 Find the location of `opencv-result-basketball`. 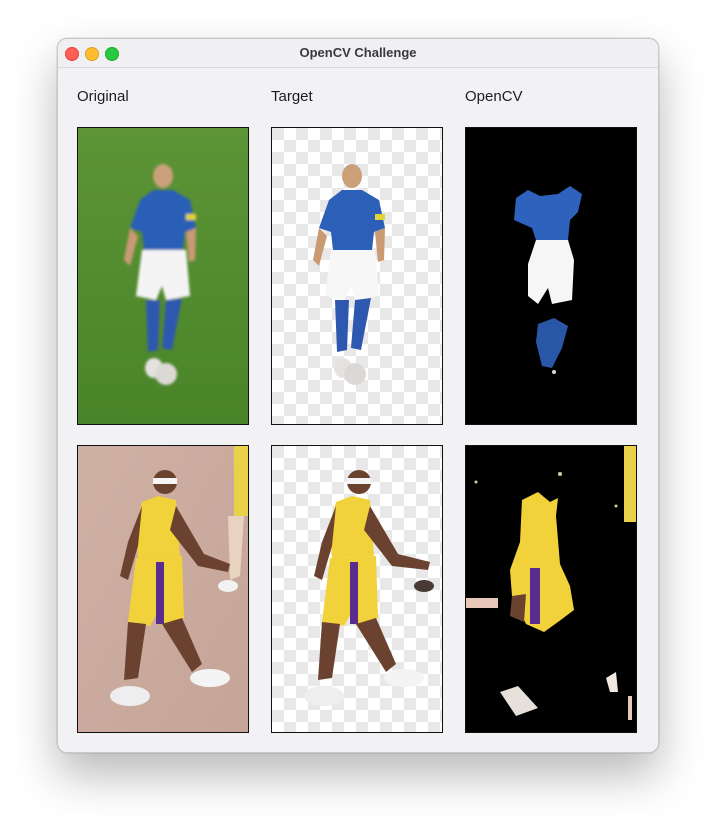

opencv-result-basketball is located at coordinates (551, 589).